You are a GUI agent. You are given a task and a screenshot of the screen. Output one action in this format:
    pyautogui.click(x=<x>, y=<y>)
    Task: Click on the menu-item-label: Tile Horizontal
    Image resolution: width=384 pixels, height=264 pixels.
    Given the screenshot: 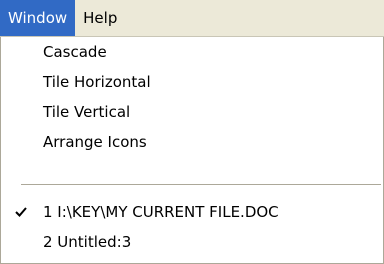 What is the action you would take?
    pyautogui.click(x=97, y=82)
    